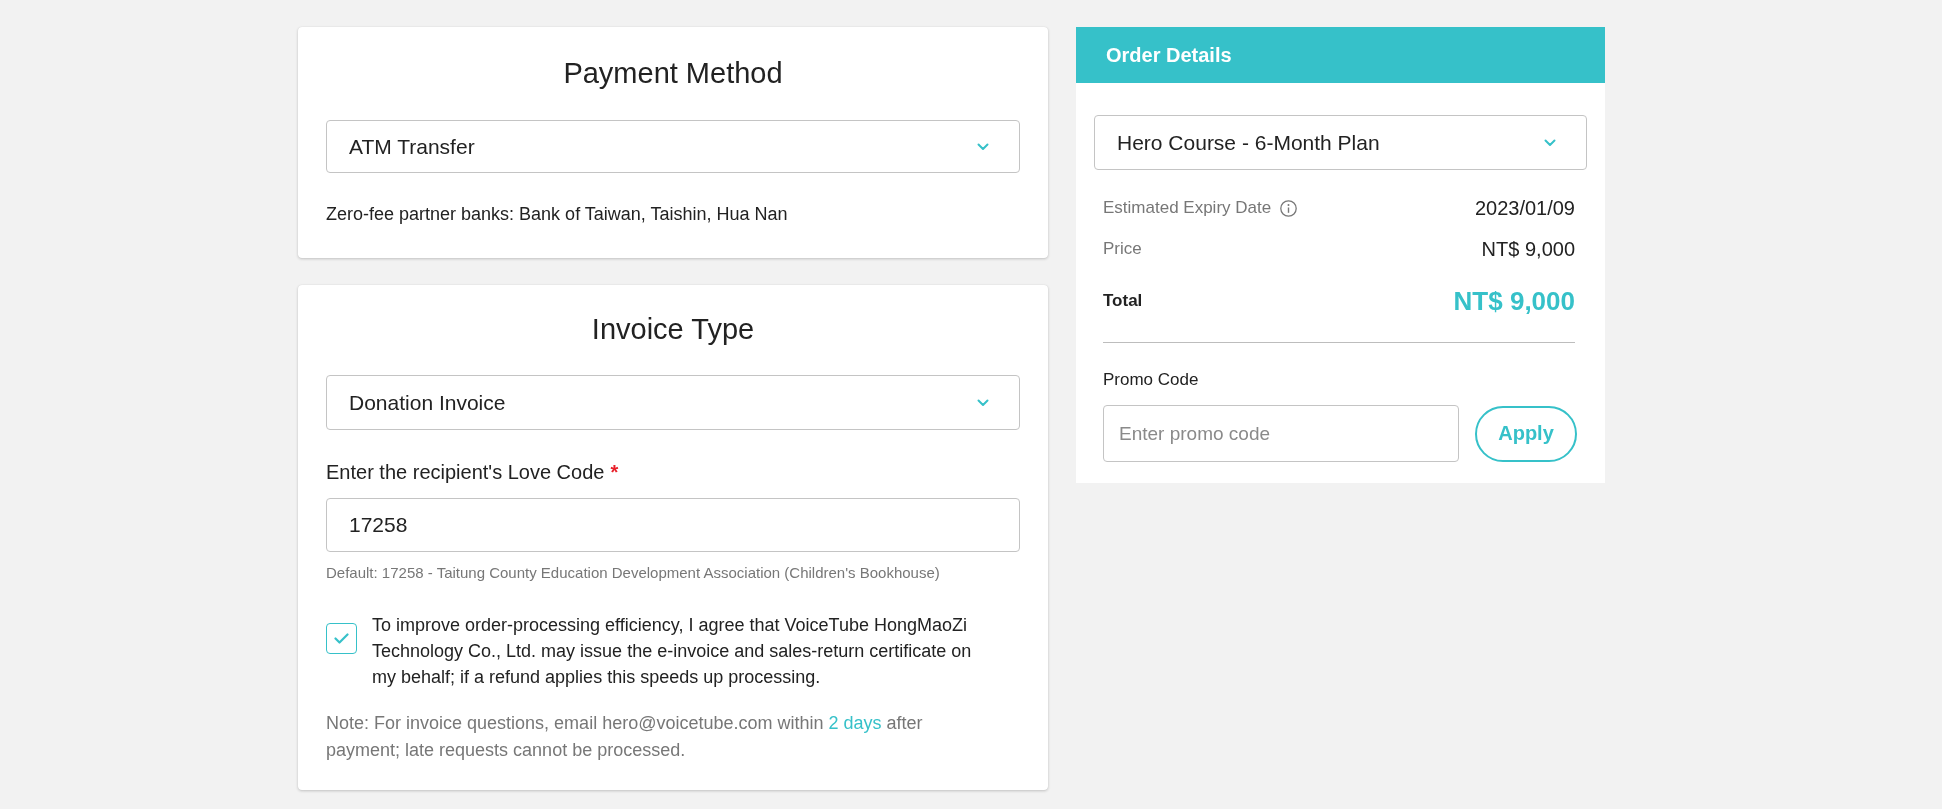 The height and width of the screenshot is (809, 1942). What do you see at coordinates (614, 472) in the screenshot?
I see `required-mark: *` at bounding box center [614, 472].